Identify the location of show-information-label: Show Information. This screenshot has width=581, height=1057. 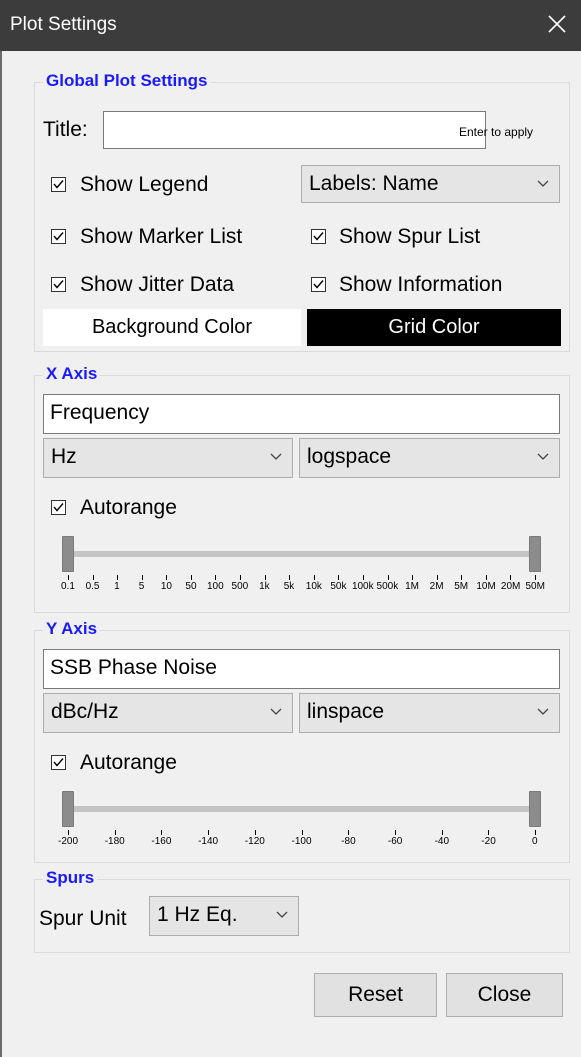
(421, 284).